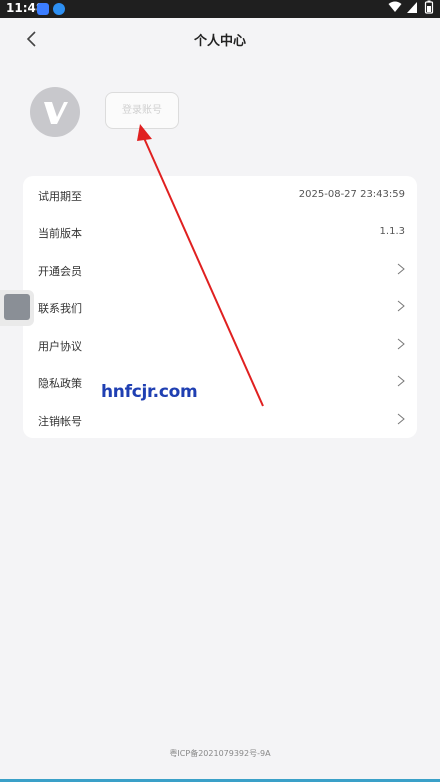 This screenshot has height=782, width=440. I want to click on row-contact-us: 联系我们, so click(220, 307).